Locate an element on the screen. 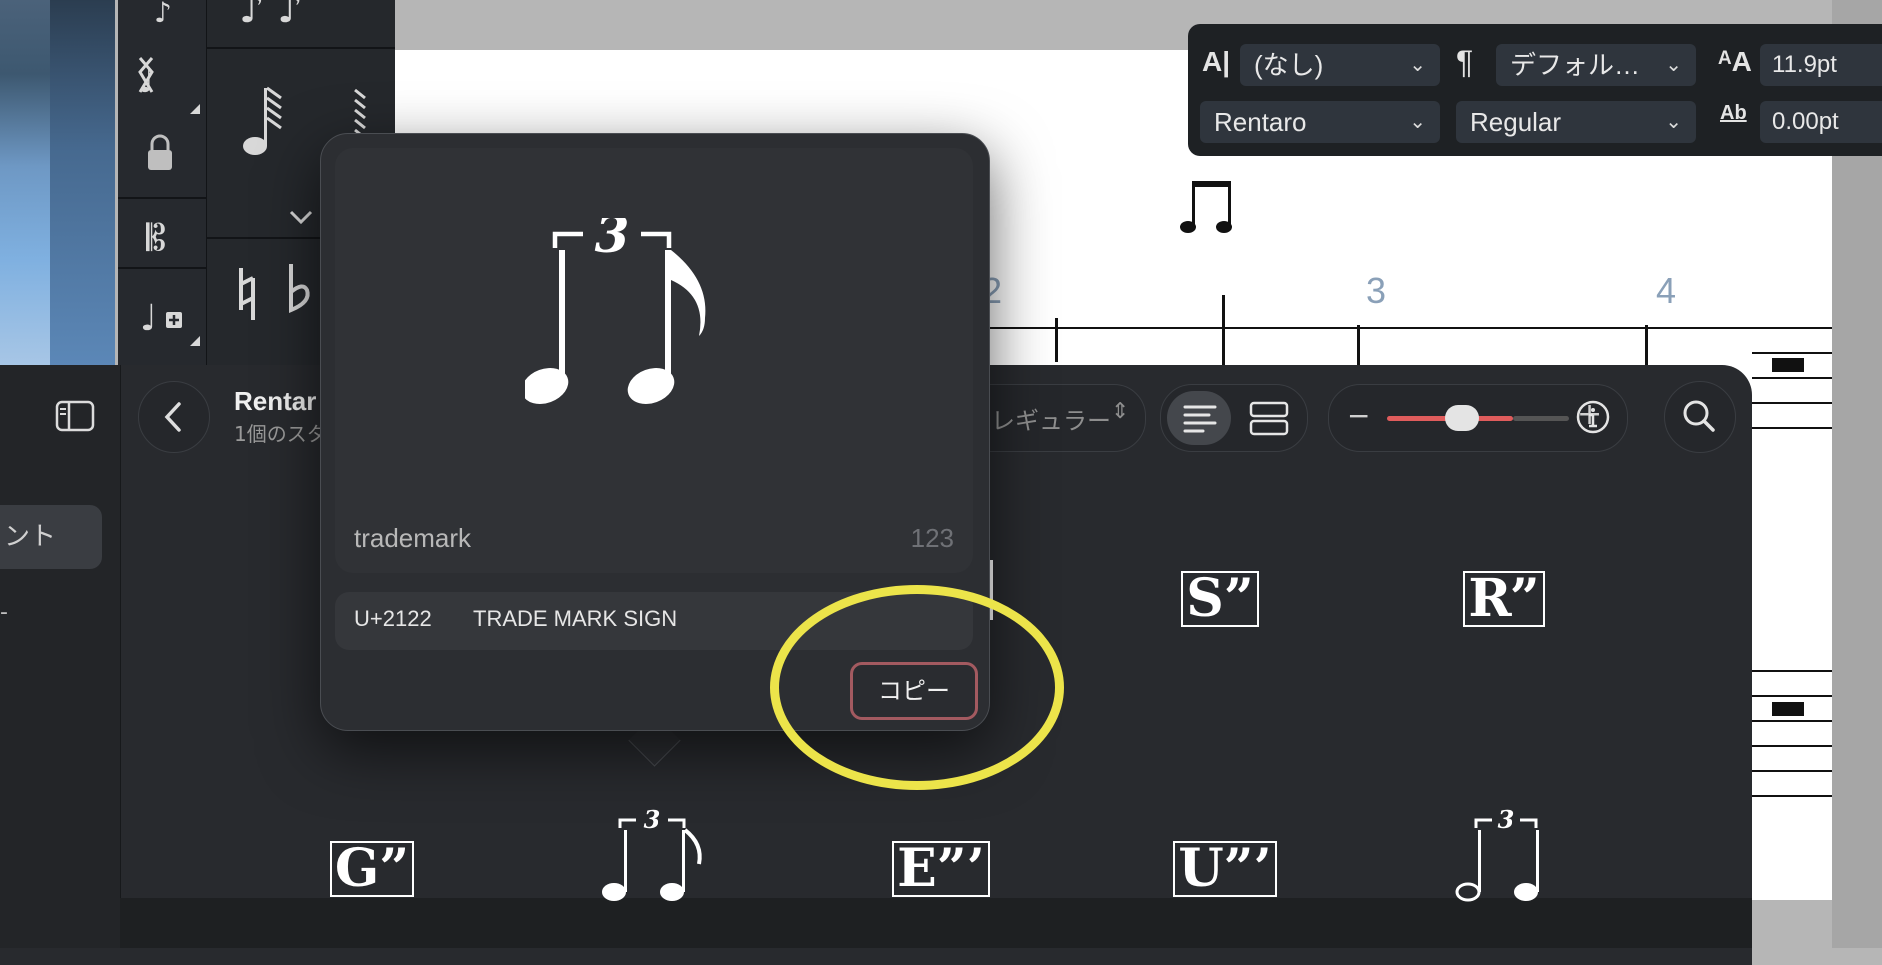 Image resolution: width=1882 pixels, height=965 pixels. natural-icon is located at coordinates (247, 294).